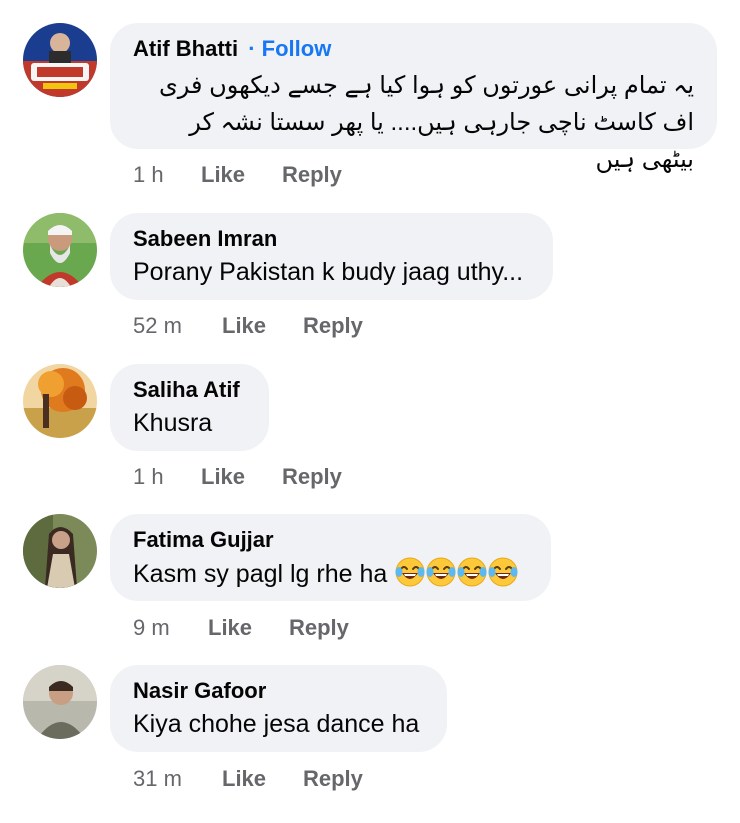 Image resolution: width=740 pixels, height=823 pixels. I want to click on comment-author: Nasir Gafoor, so click(278, 691).